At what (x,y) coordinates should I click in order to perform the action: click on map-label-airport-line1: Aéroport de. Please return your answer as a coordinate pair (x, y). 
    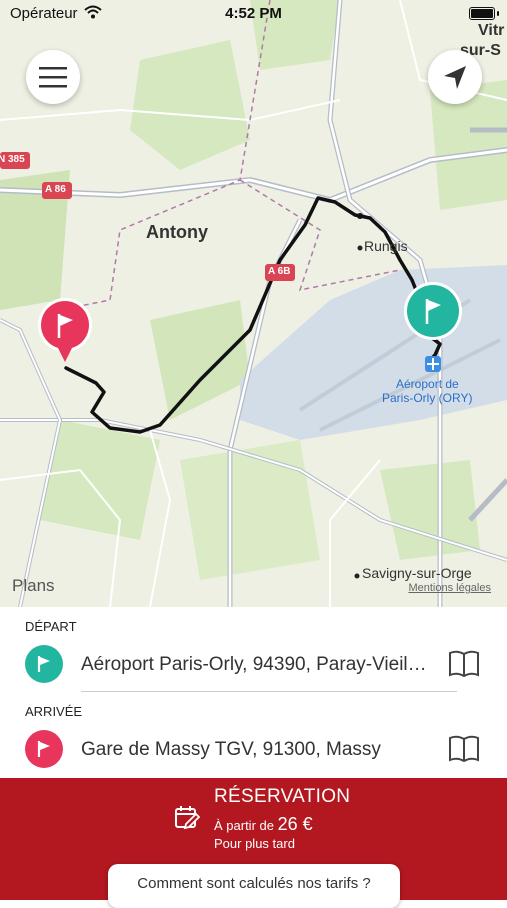
    Looking at the image, I should click on (427, 384).